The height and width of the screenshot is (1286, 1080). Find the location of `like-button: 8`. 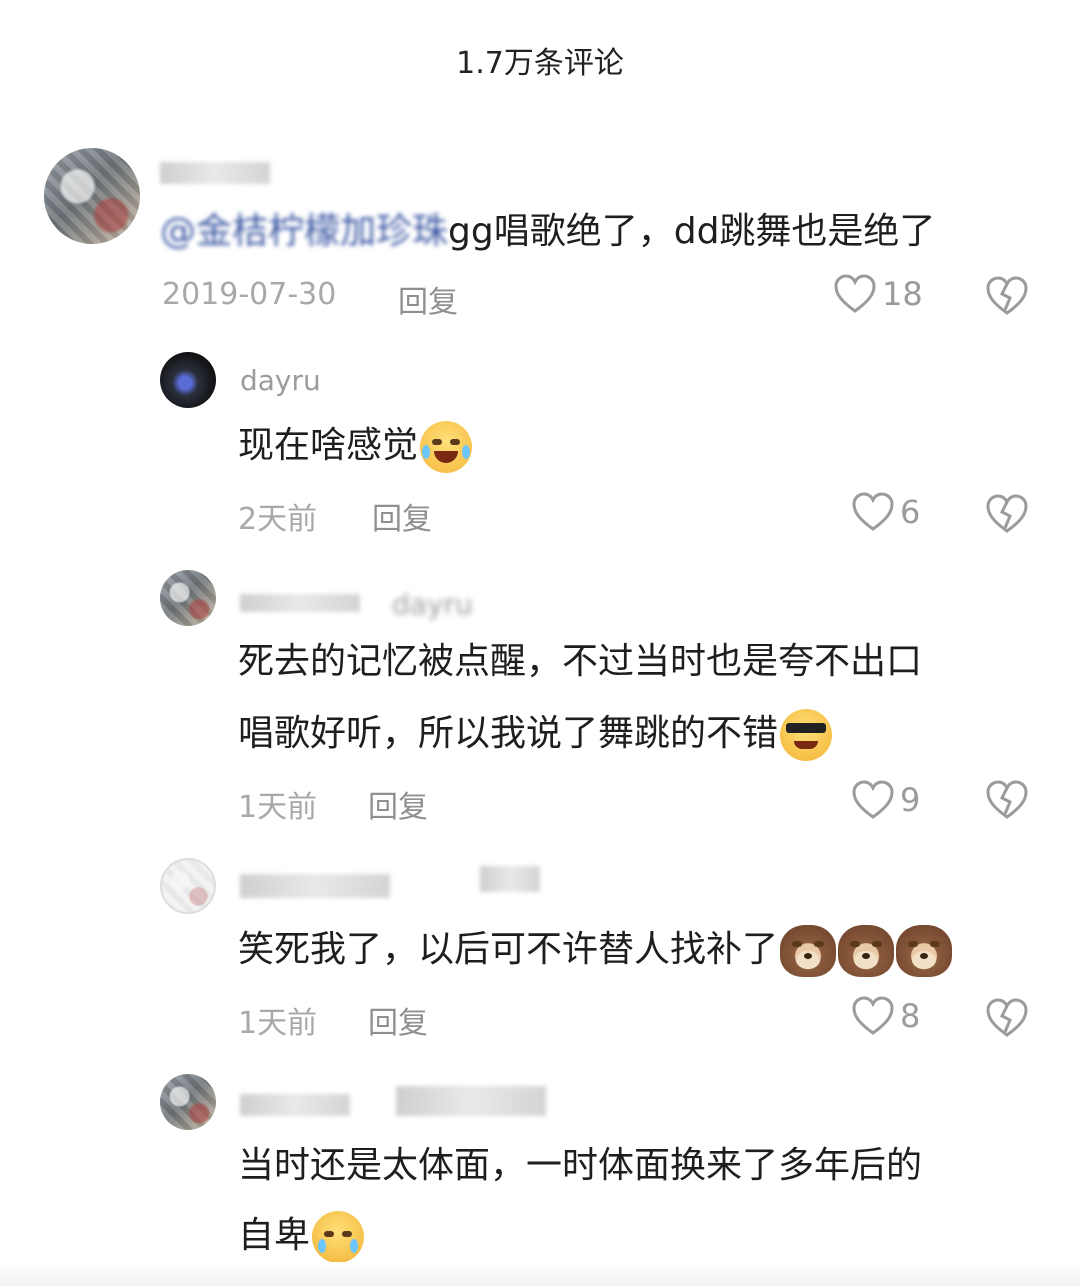

like-button: 8 is located at coordinates (886, 1016).